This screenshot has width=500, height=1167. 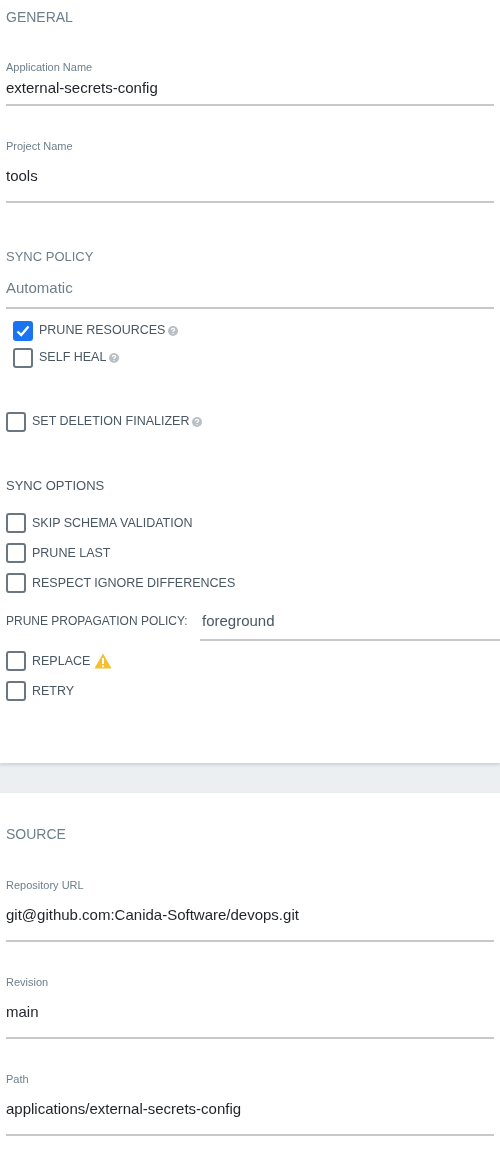 I want to click on checkbox-label: RETRY, so click(x=53, y=691).